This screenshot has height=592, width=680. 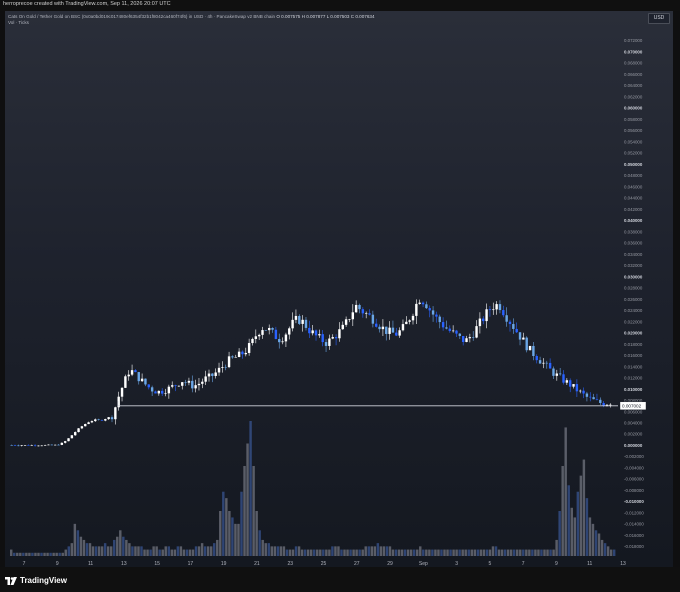 What do you see at coordinates (634, 512) in the screenshot?
I see `price-tick-label: -0.012000` at bounding box center [634, 512].